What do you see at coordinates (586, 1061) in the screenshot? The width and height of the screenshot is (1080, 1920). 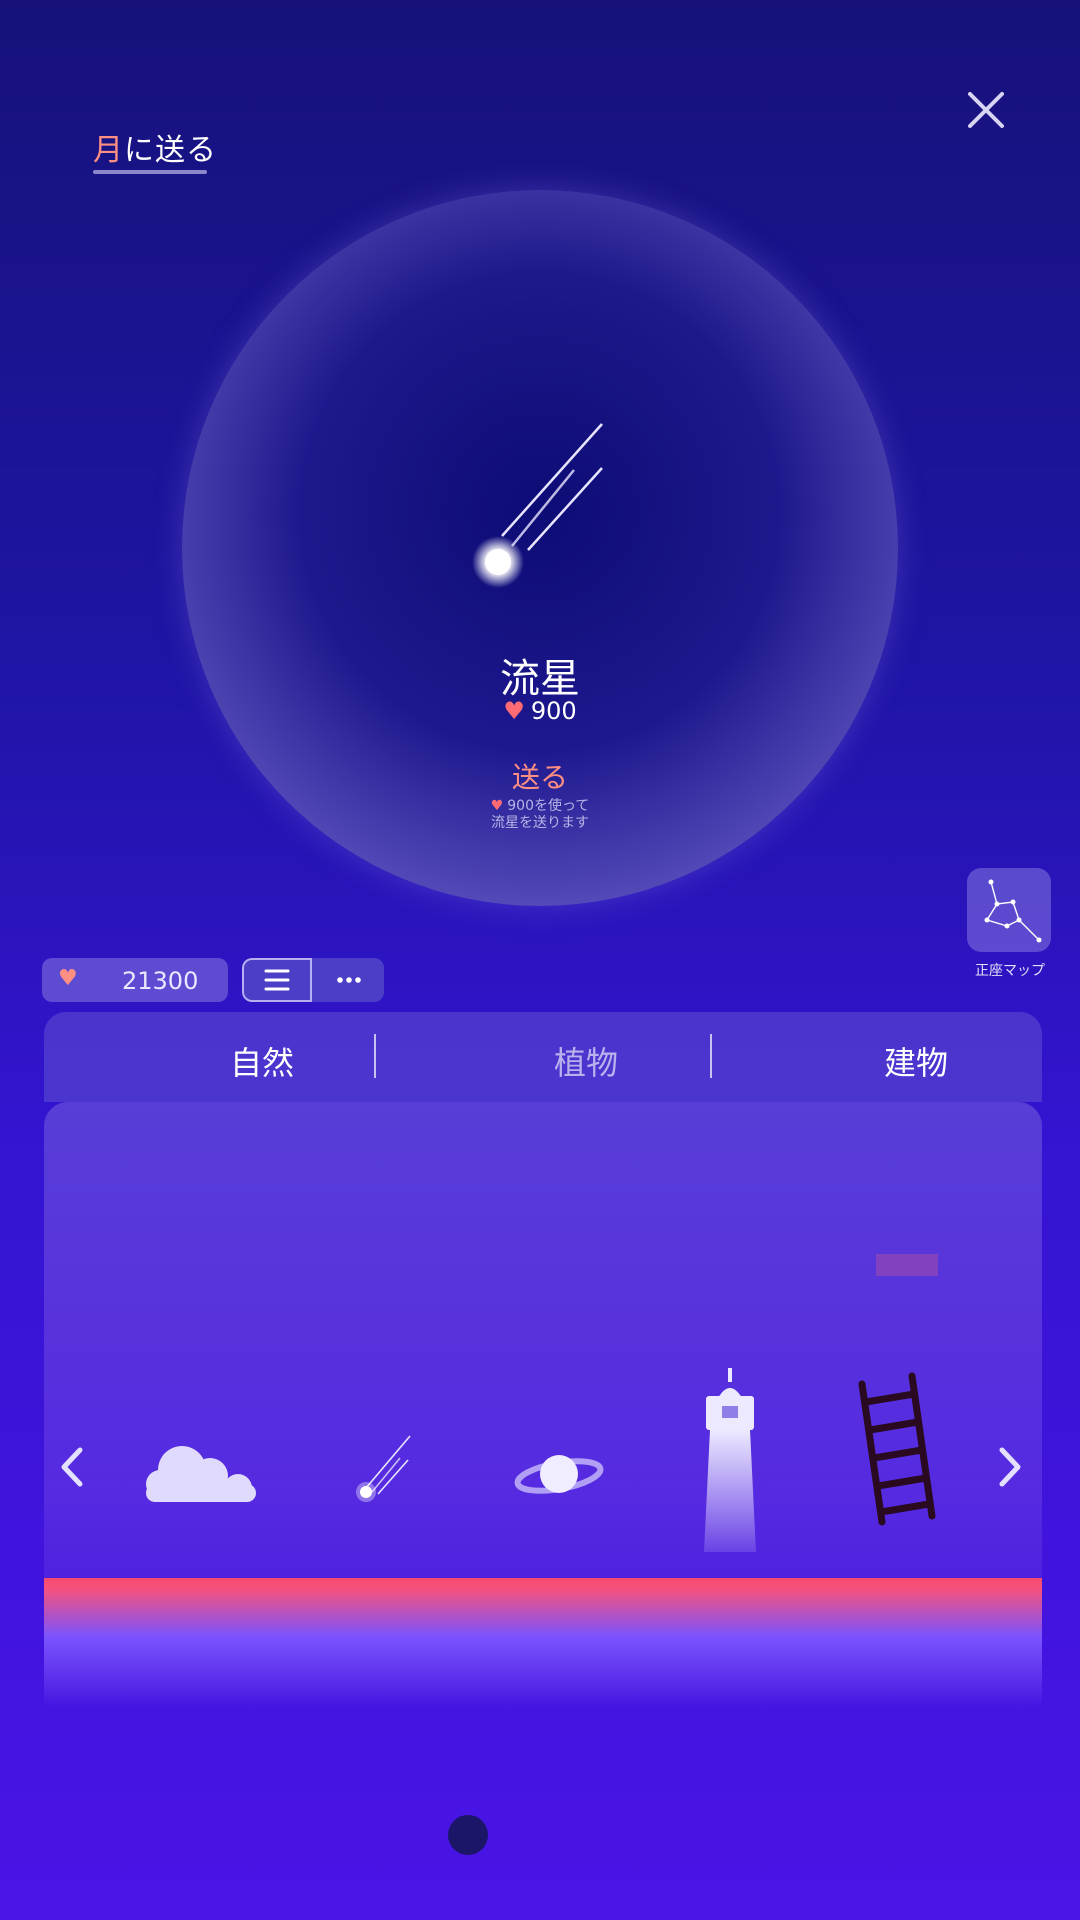 I see `tab-plants: 植物` at bounding box center [586, 1061].